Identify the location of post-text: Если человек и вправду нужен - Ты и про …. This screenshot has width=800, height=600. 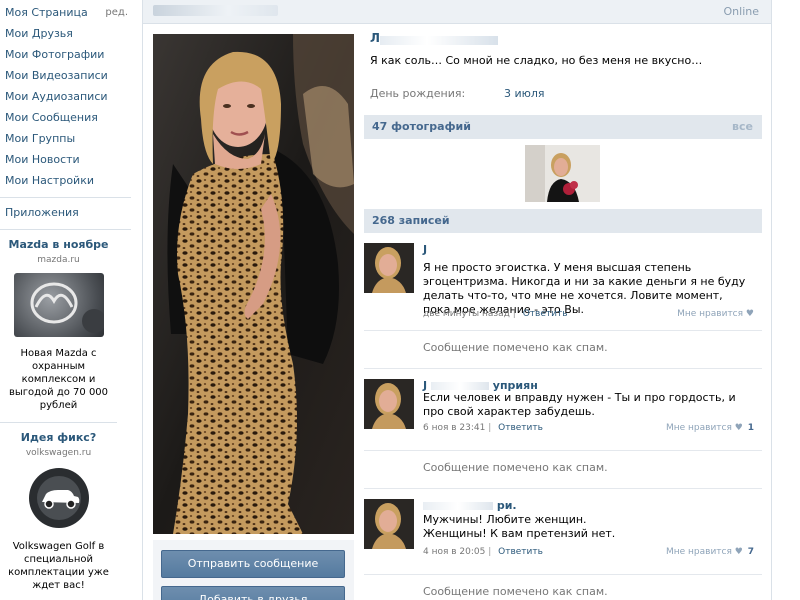
(579, 404).